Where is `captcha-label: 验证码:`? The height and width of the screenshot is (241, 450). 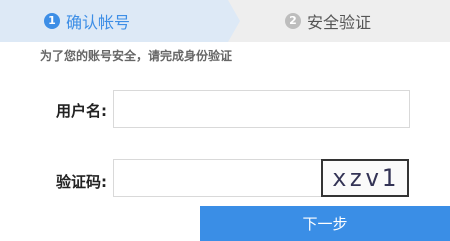
captcha-label: 验证码: is located at coordinates (81, 182).